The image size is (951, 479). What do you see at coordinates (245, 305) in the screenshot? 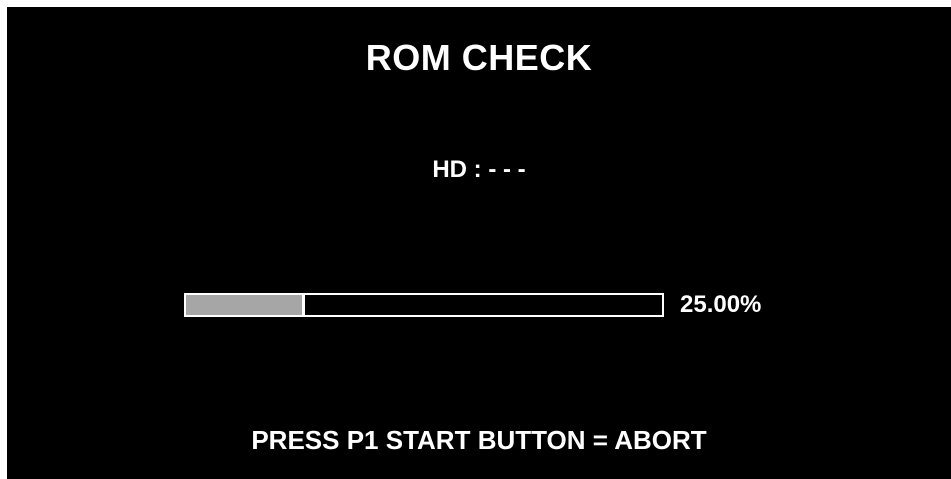
I see `progress-bar-fill` at bounding box center [245, 305].